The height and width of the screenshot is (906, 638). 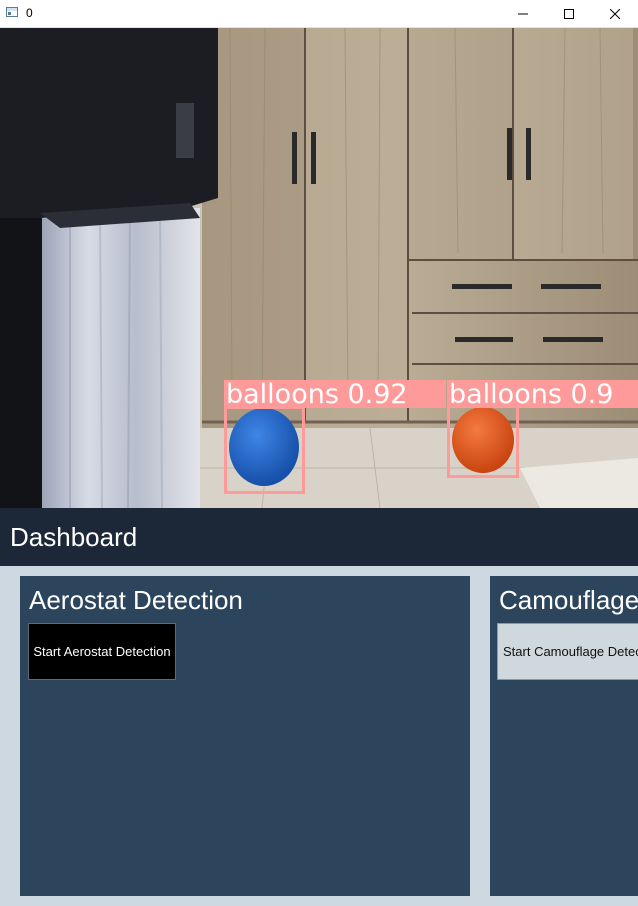 I want to click on maximize-button, so click(x=569, y=13).